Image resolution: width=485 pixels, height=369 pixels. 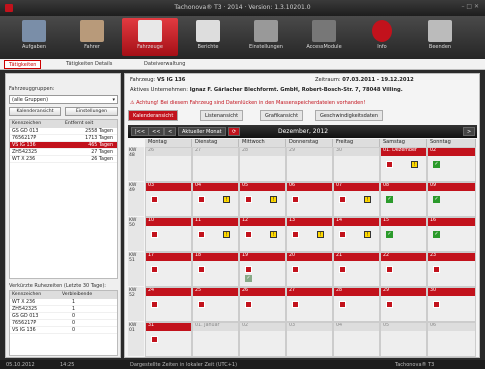 What do you see at coordinates (63, 323) in the screenshot?
I see `table-row: 7656217P 0` at bounding box center [63, 323].